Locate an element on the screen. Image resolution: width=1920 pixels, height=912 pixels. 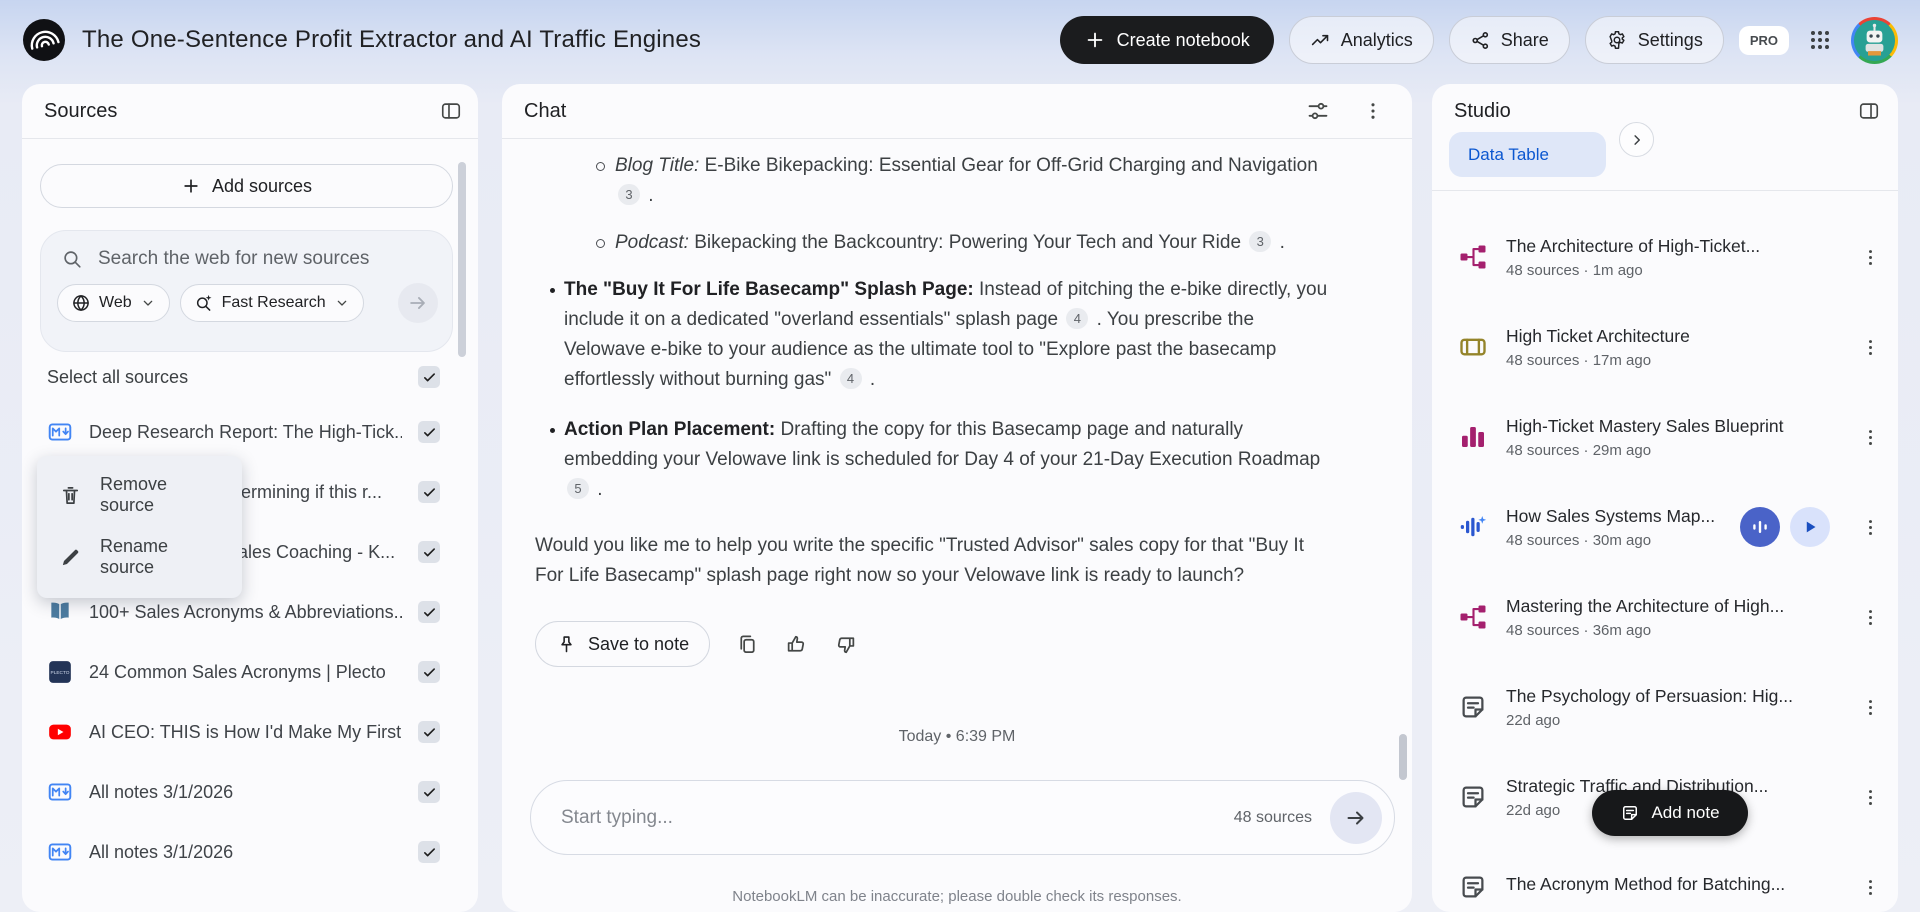
arrow-right-icon is located at coordinates (418, 303).